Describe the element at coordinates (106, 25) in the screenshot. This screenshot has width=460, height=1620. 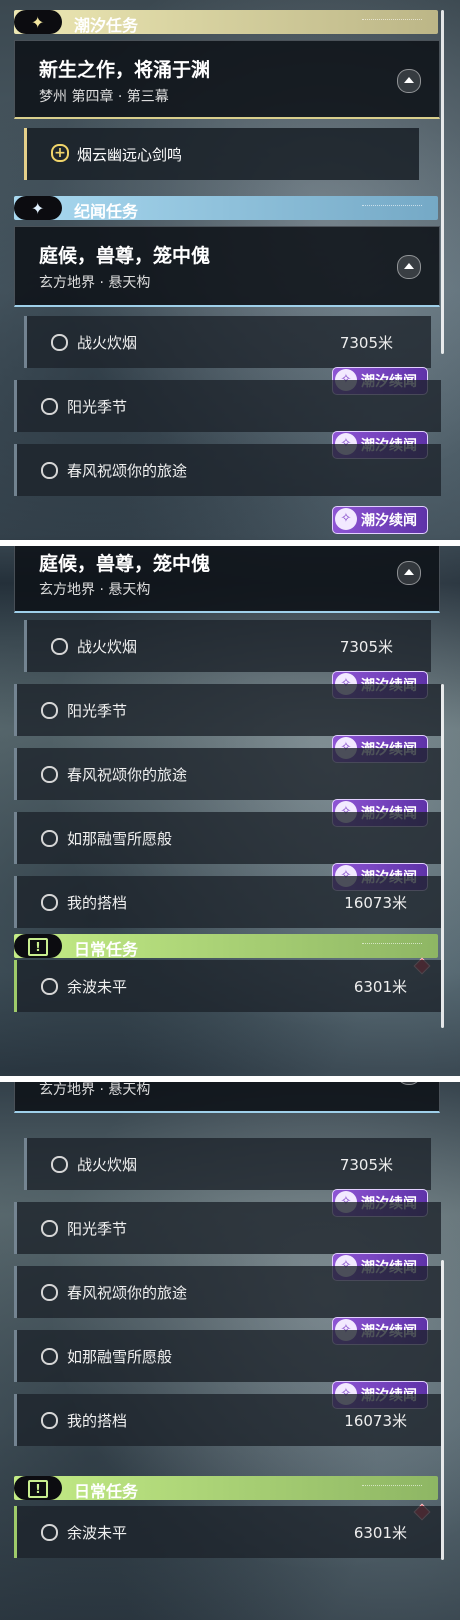
I see `section-title: 潮汐任务` at that location.